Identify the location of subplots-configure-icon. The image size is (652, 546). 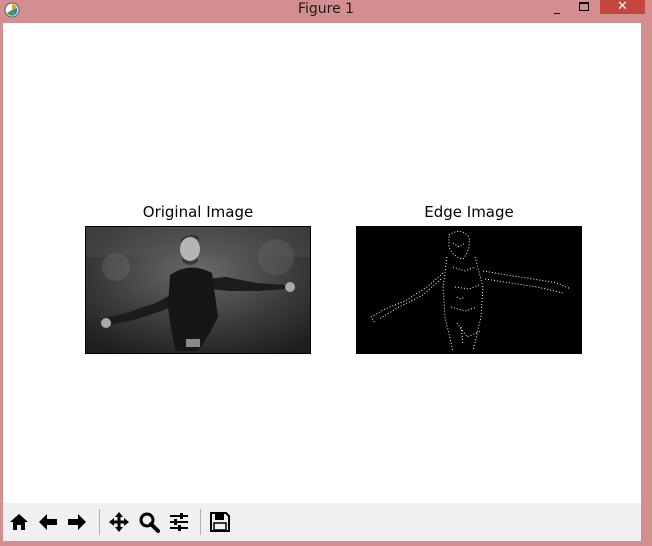
(179, 522).